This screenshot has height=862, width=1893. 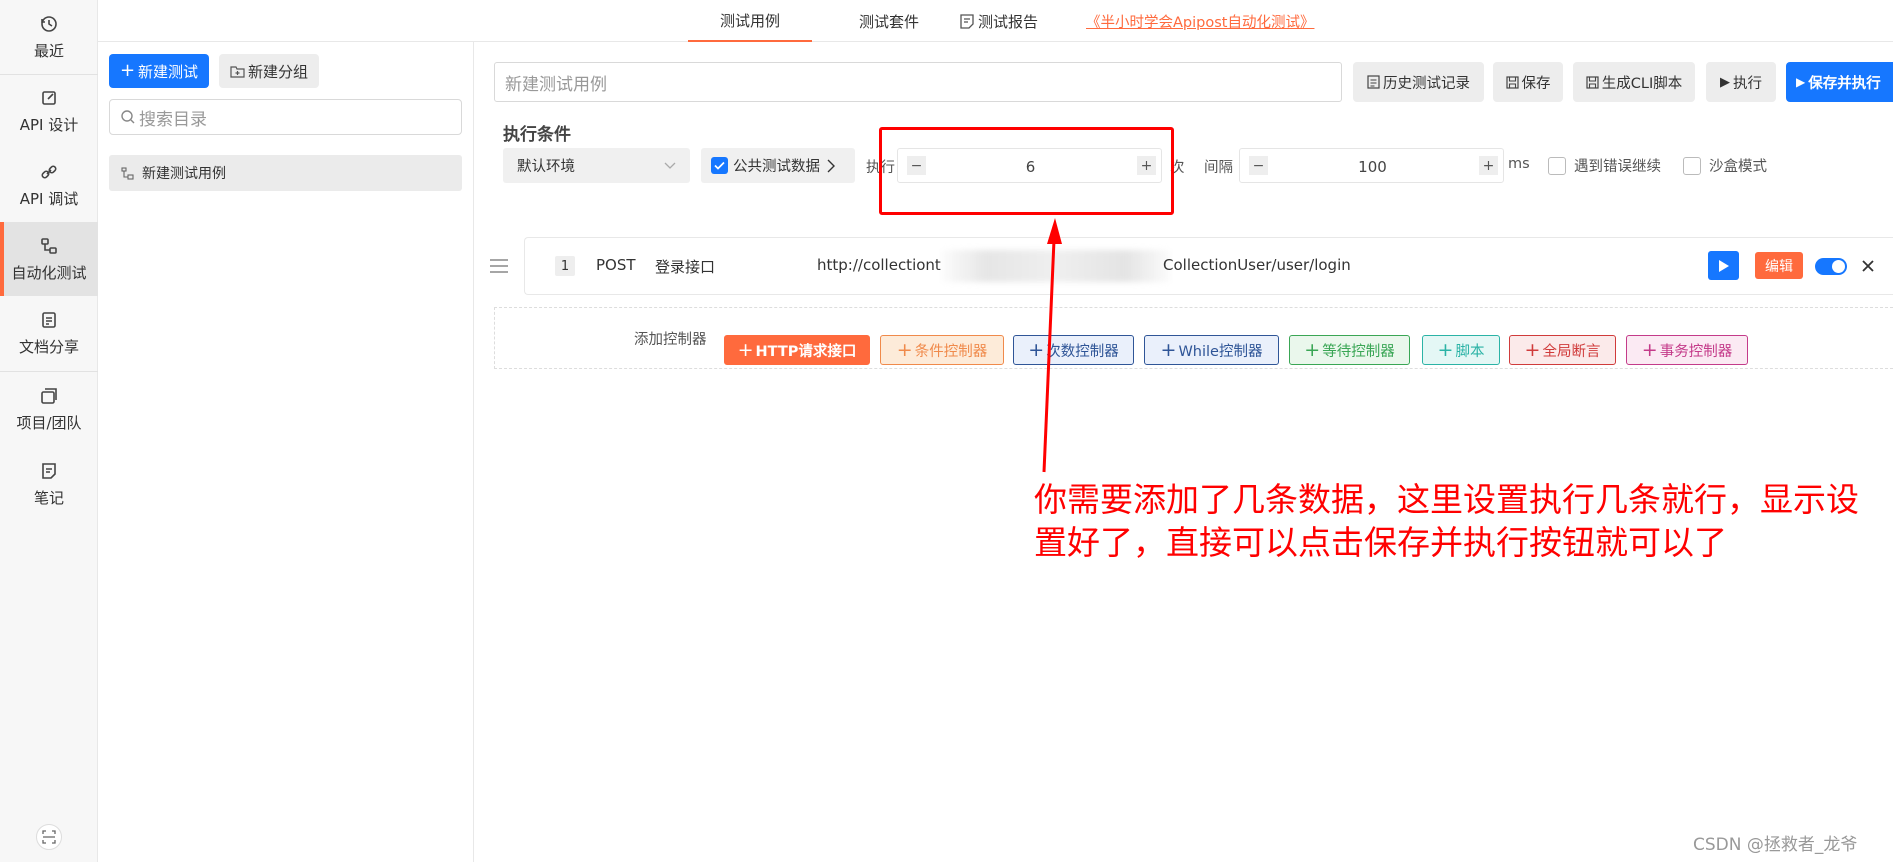 I want to click on step-method: POST, so click(x=616, y=265).